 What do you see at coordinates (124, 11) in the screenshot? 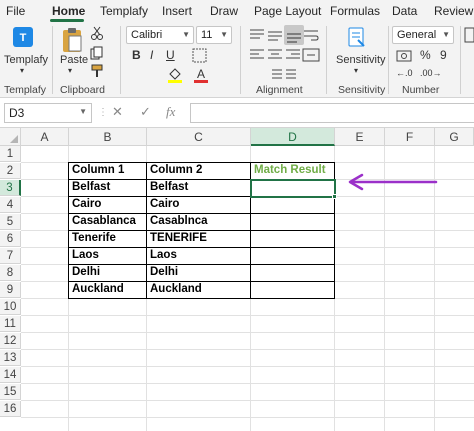
I see `tab-templafy: Templafy` at bounding box center [124, 11].